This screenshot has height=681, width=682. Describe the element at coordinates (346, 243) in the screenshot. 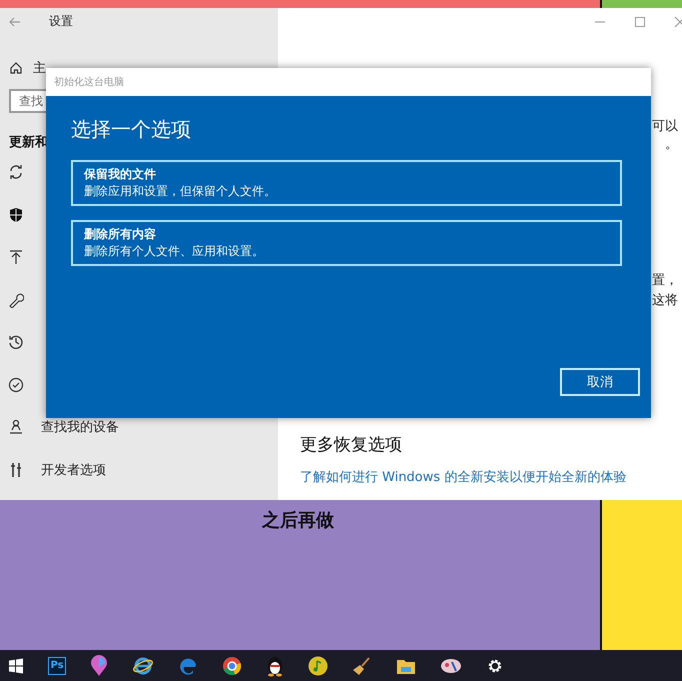

I see `option-button: 删除所有内容 删除所有个人文件、应用和设置。` at that location.